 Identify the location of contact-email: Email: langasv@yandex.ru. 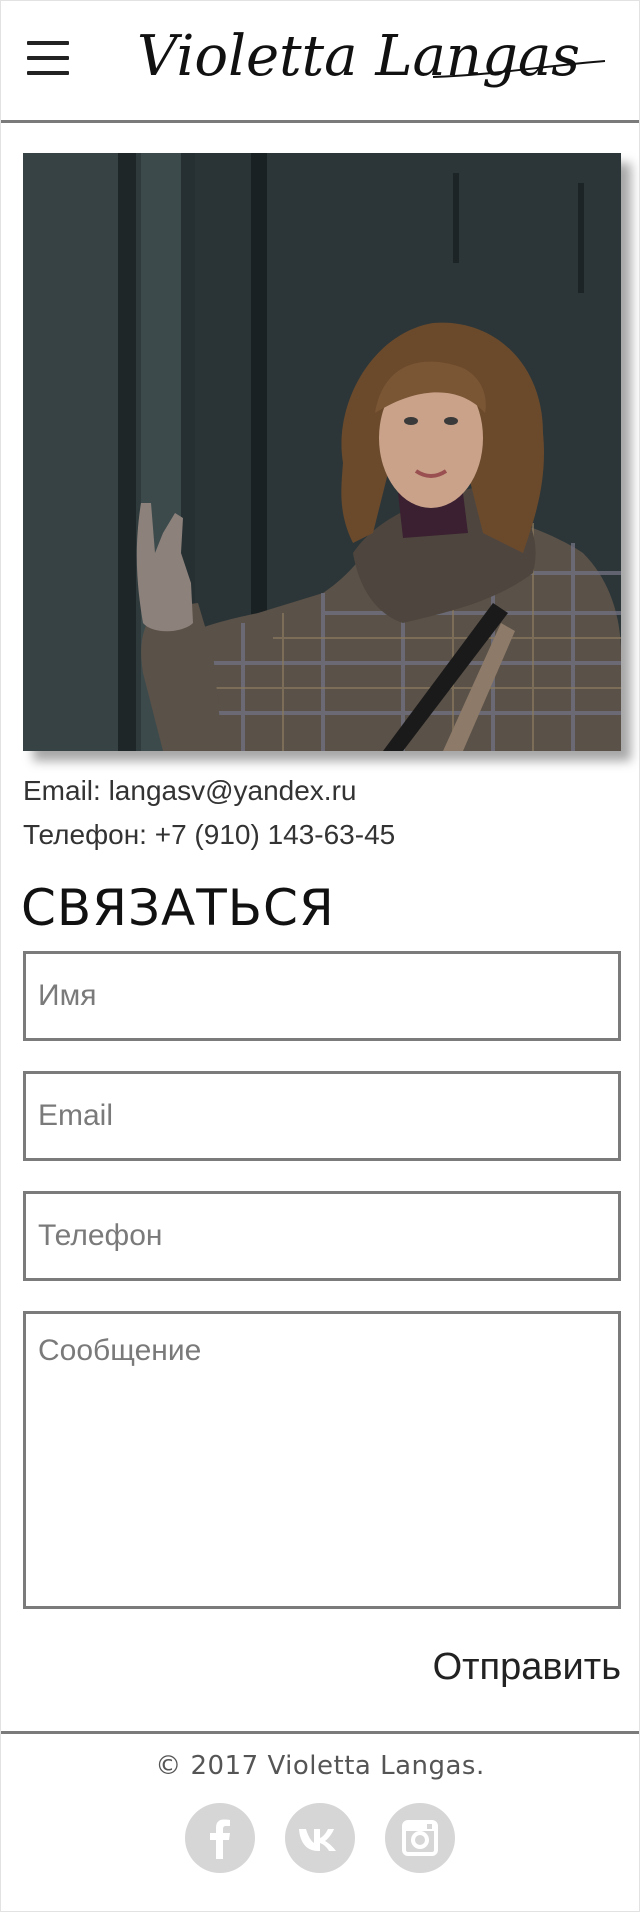
(189, 791).